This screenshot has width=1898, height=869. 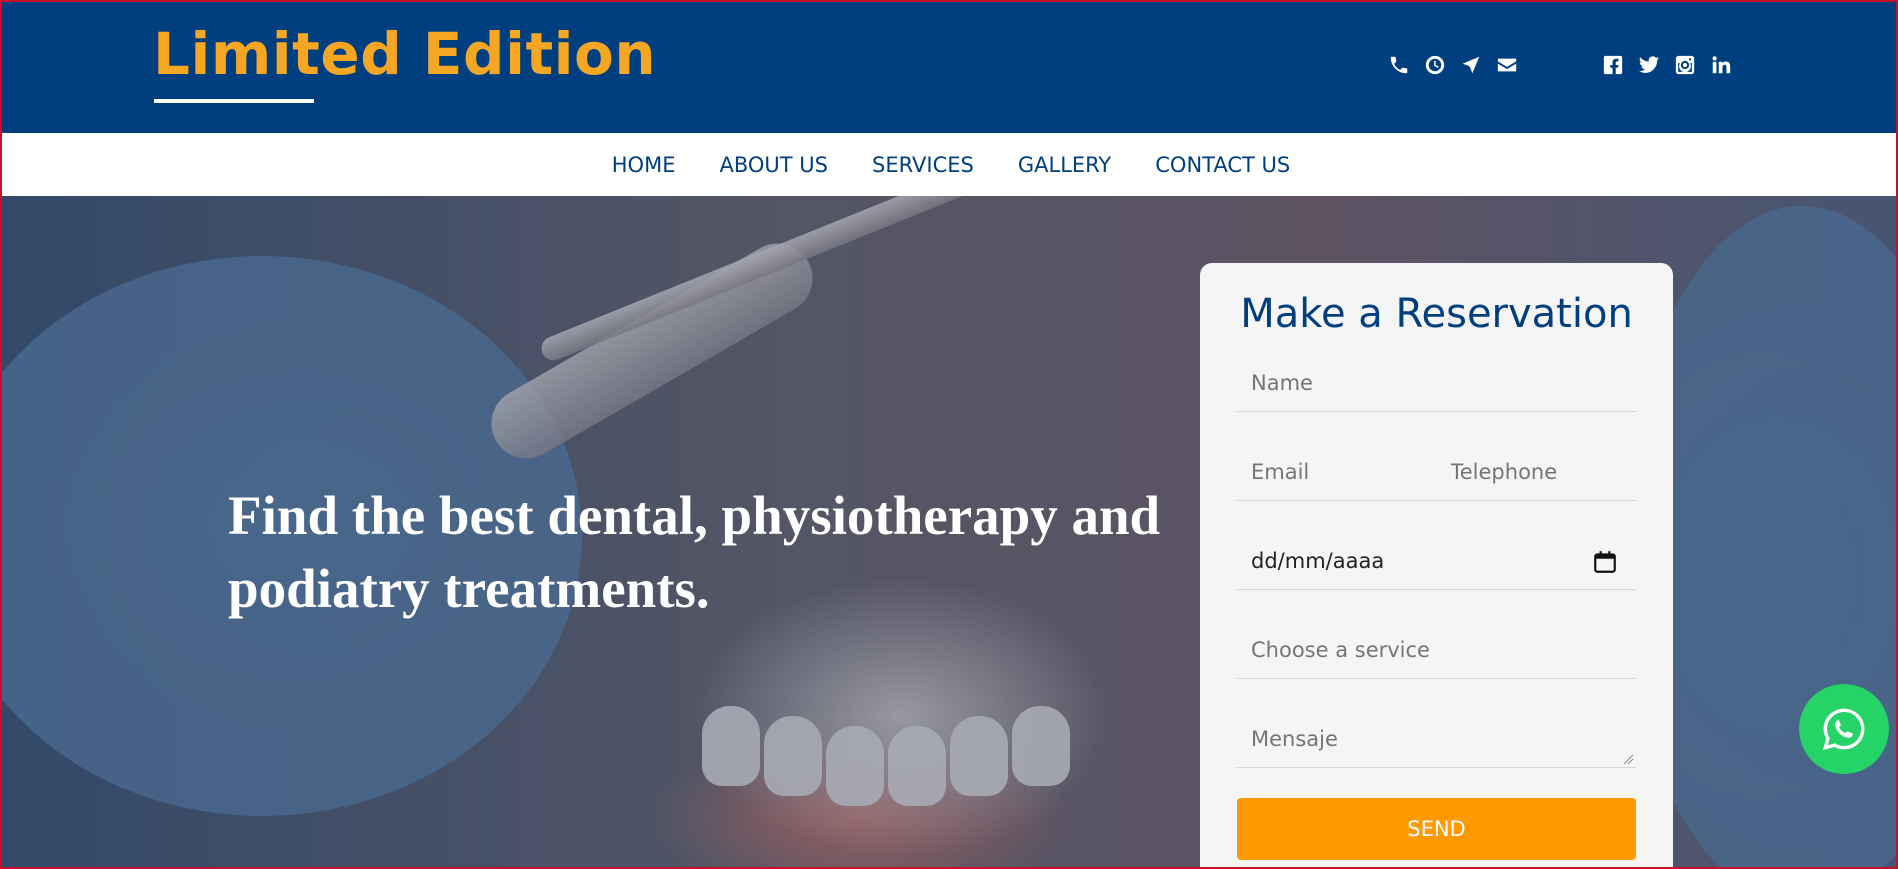 What do you see at coordinates (1435, 65) in the screenshot?
I see `clock-icon` at bounding box center [1435, 65].